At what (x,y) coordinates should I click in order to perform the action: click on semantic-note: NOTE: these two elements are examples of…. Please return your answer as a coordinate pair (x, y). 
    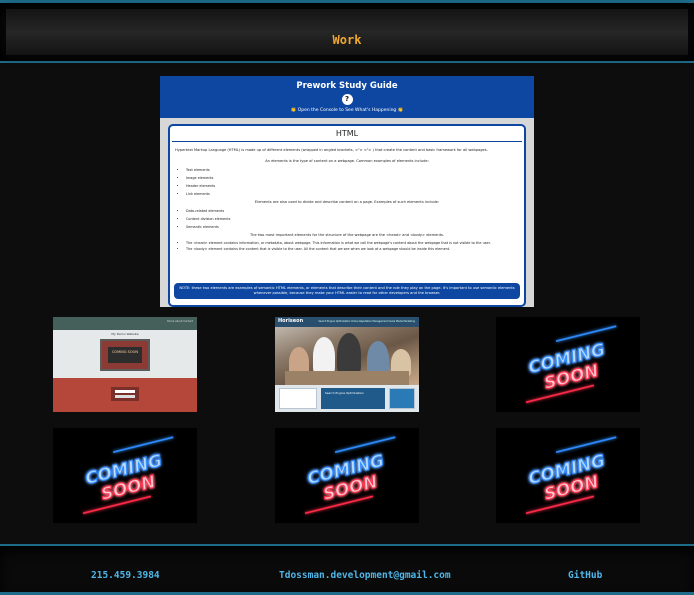
    Looking at the image, I should click on (347, 291).